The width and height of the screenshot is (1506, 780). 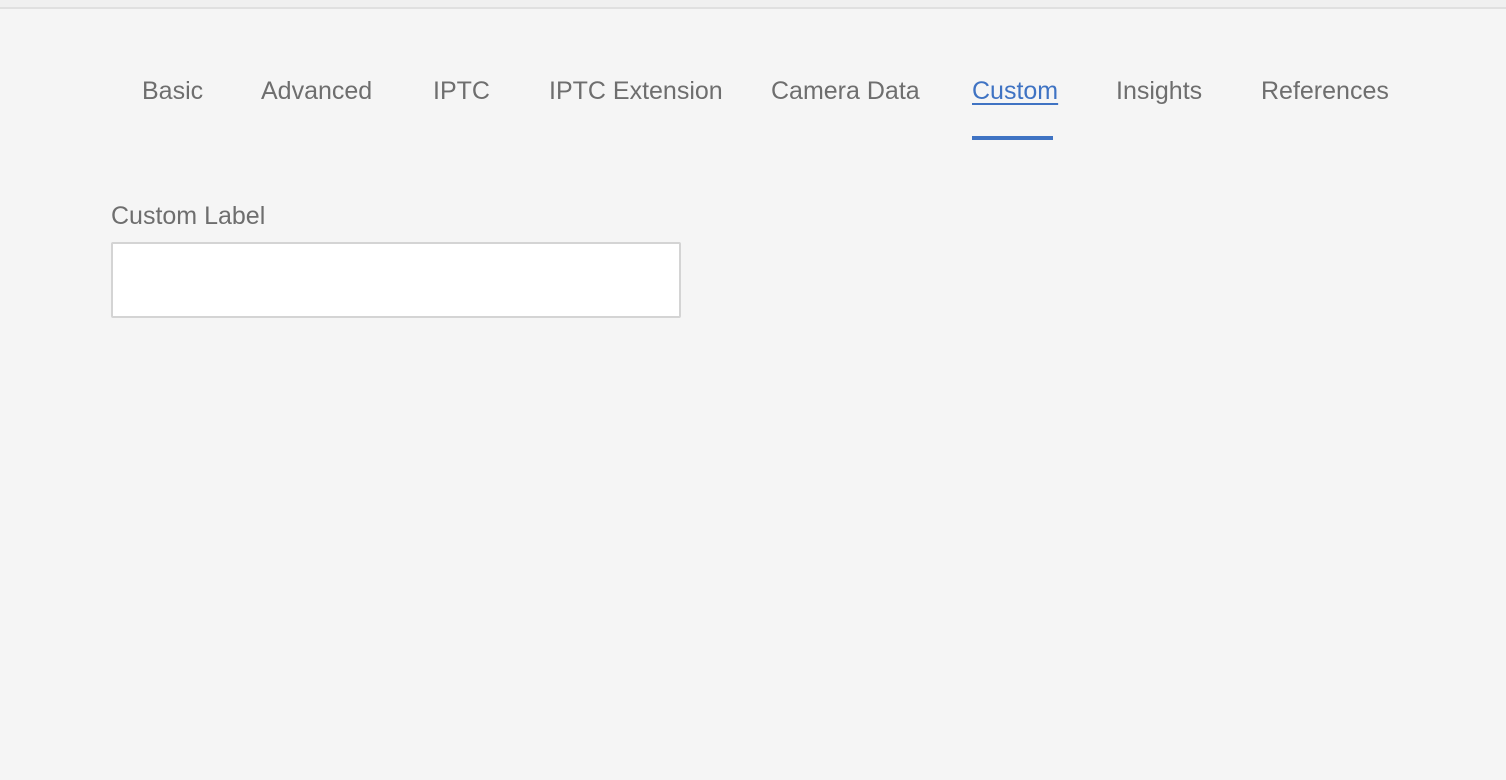 What do you see at coordinates (317, 91) in the screenshot?
I see `tab-label: Advanced` at bounding box center [317, 91].